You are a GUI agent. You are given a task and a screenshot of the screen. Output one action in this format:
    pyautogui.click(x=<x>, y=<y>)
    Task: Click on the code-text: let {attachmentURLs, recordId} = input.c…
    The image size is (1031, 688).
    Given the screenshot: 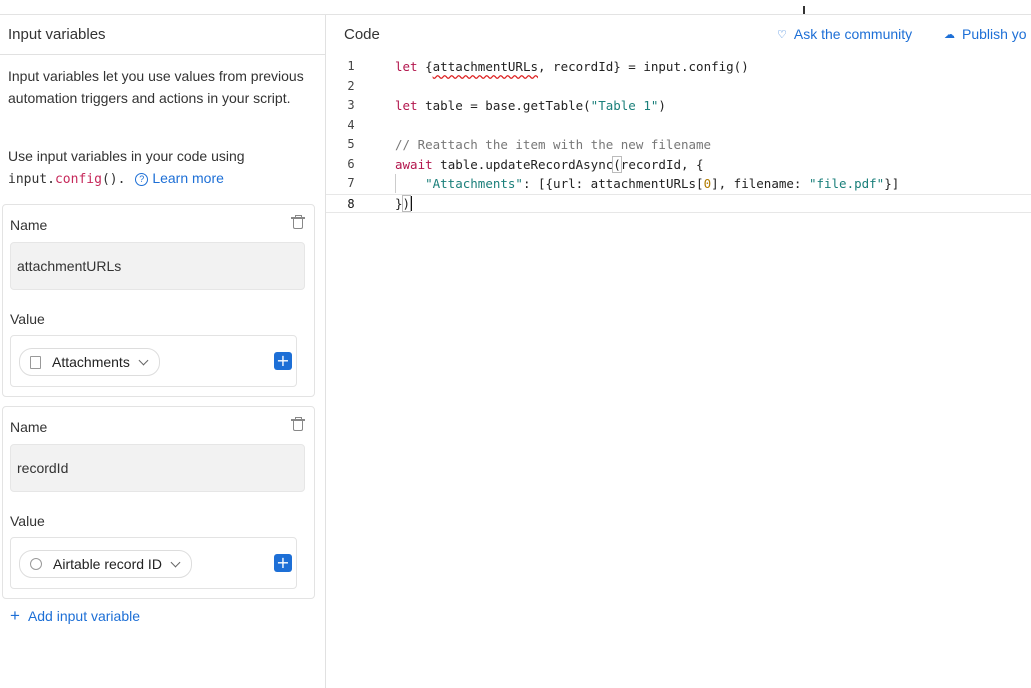 What is the action you would take?
    pyautogui.click(x=572, y=66)
    